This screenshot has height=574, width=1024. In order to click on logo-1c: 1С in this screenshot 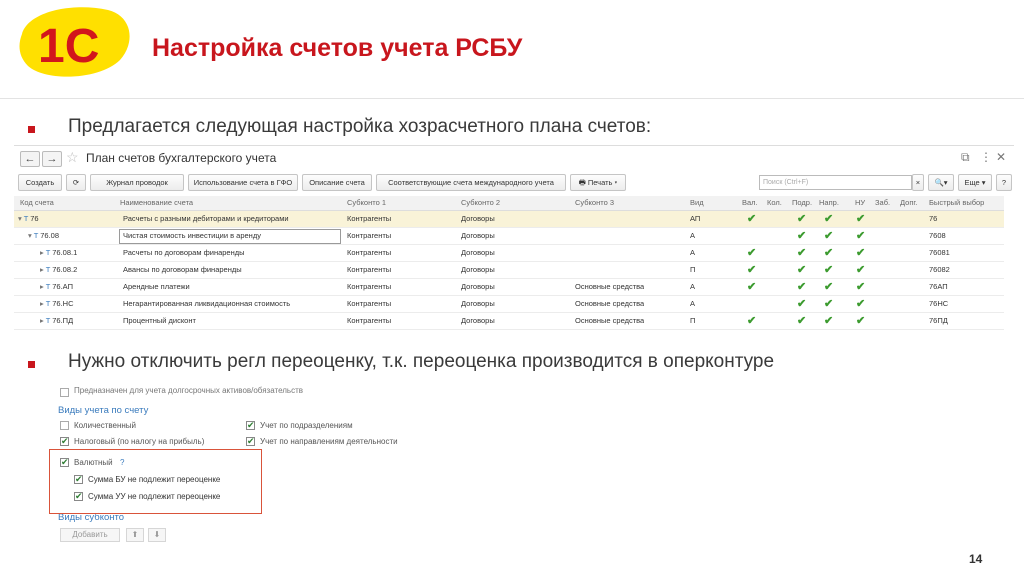, I will do `click(74, 42)`.